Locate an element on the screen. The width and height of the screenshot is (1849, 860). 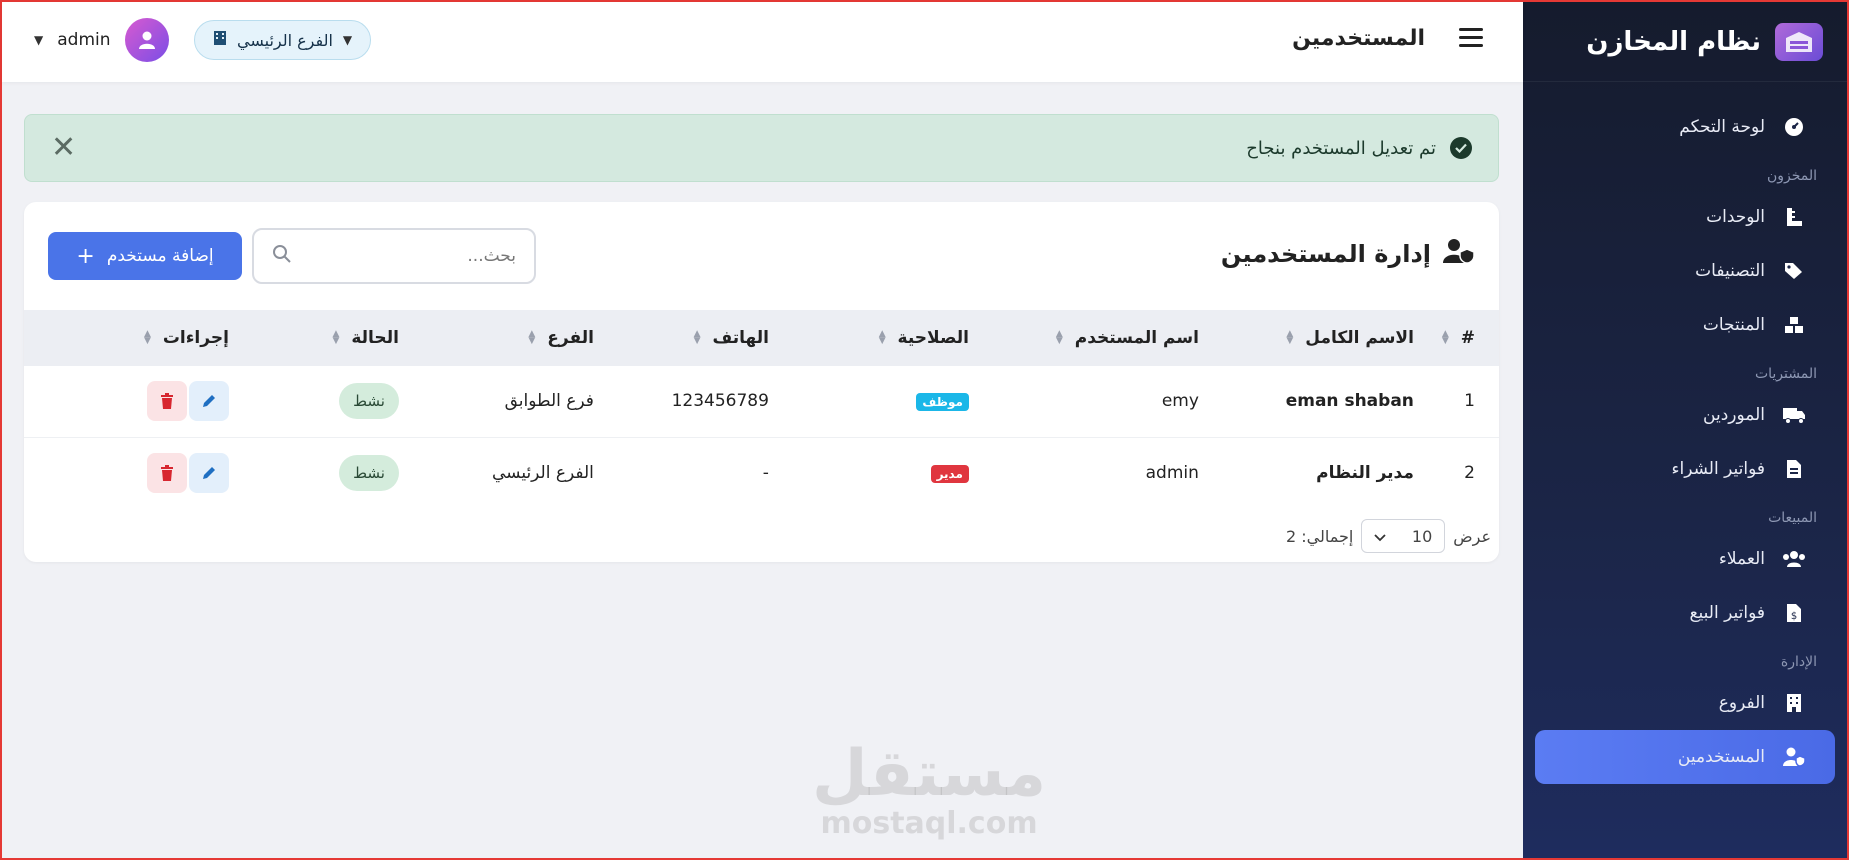
sidebar-item-purchase-invoices: فواتير الشراء is located at coordinates (1685, 469).